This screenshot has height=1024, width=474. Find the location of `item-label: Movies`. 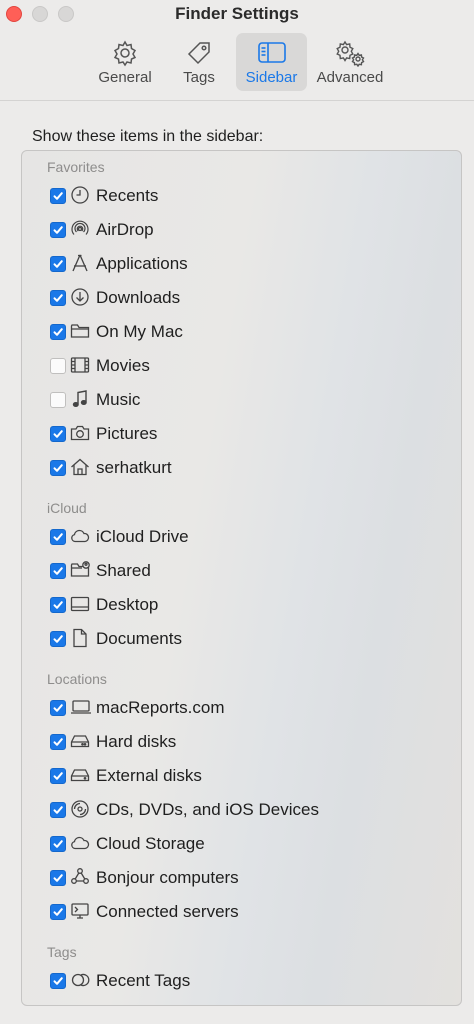

item-label: Movies is located at coordinates (123, 365).